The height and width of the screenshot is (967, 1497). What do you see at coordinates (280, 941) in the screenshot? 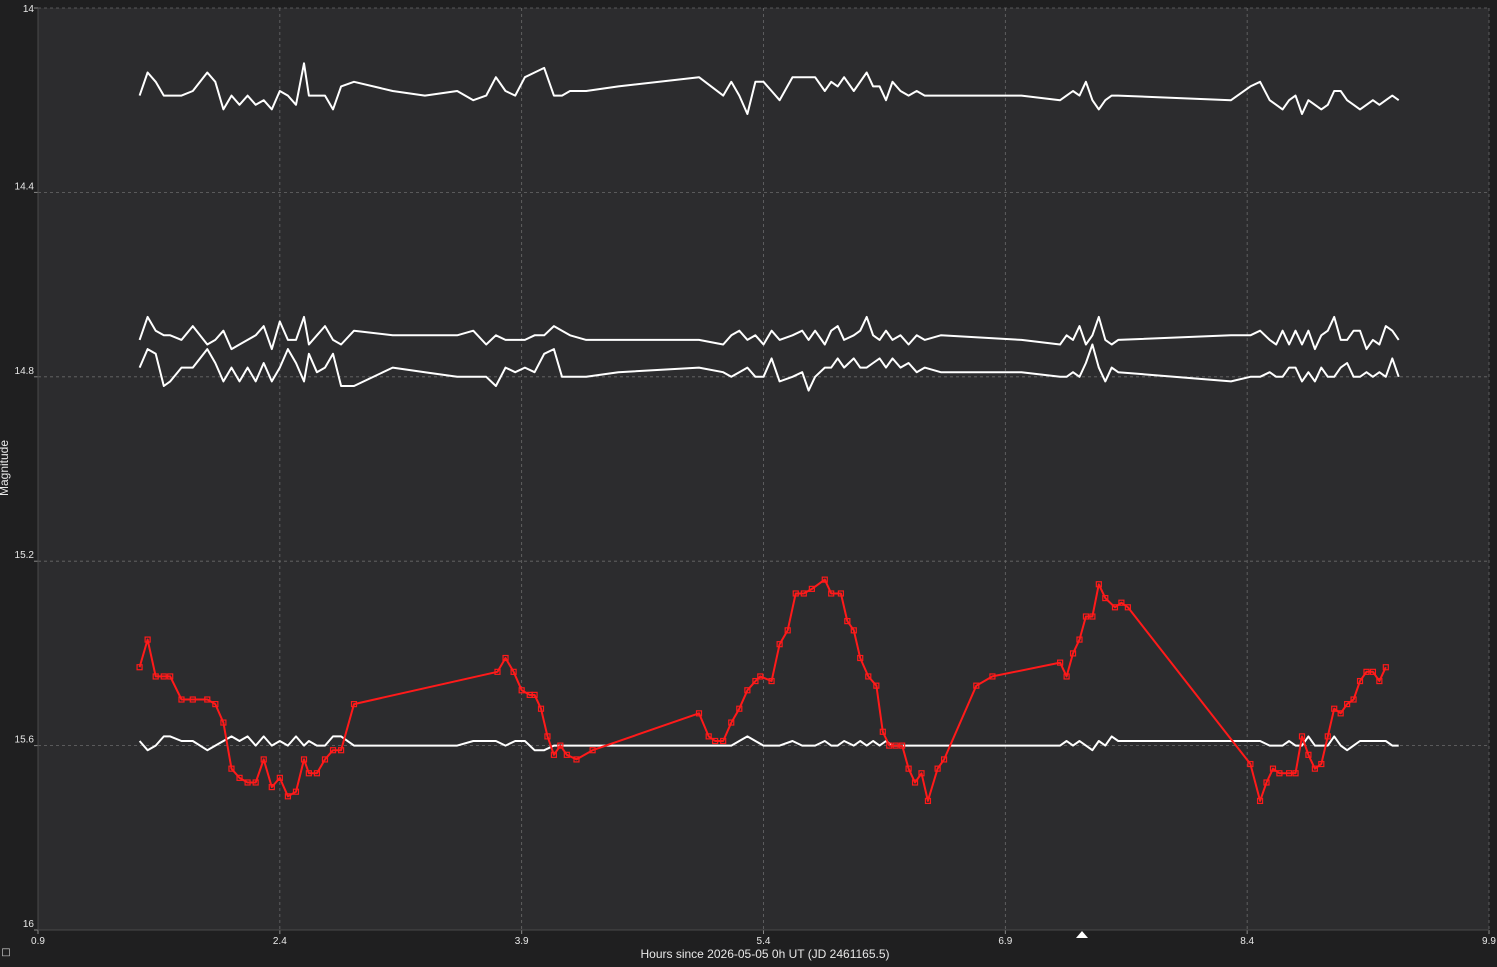
I see `x-tick-label: 2.4` at bounding box center [280, 941].